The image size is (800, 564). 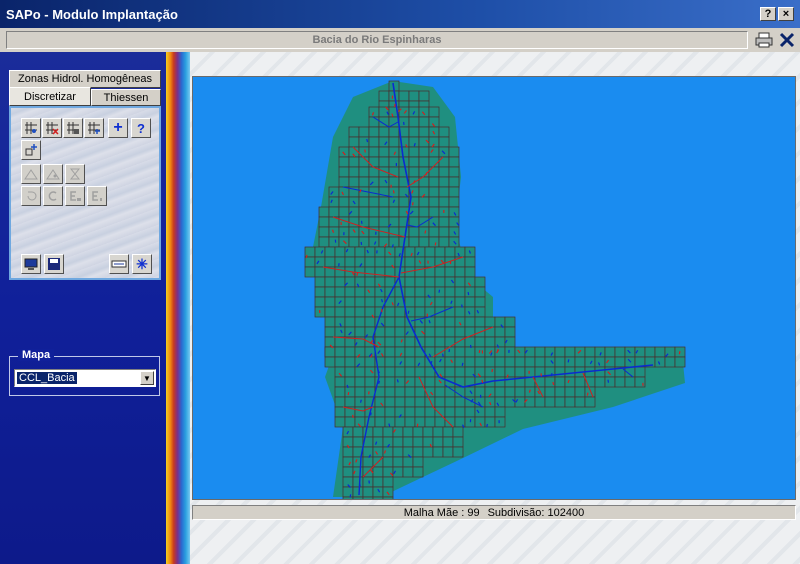 I want to click on mapa-select: CCL_Bacia ▼, so click(x=85, y=378).